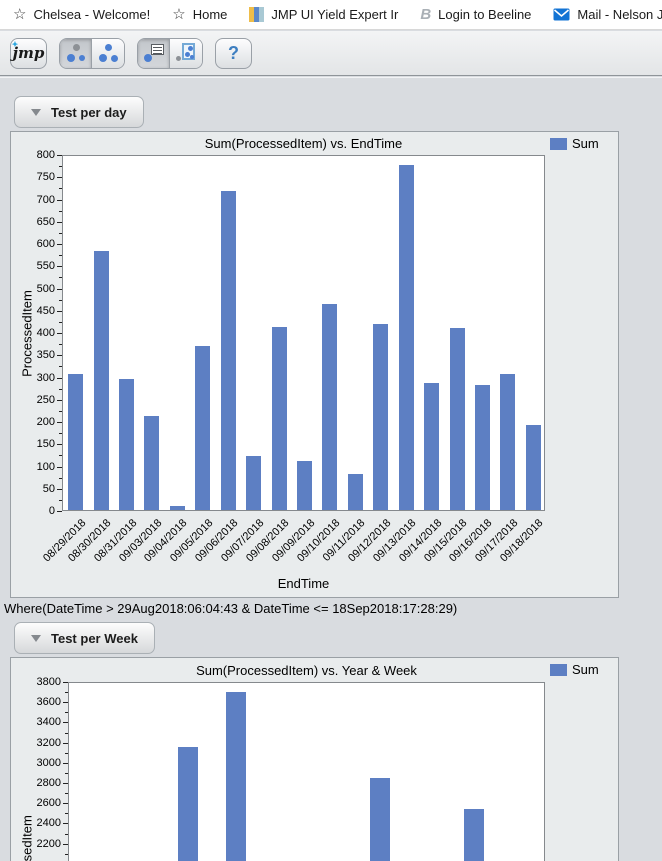 Image resolution: width=662 pixels, height=861 pixels. Describe the element at coordinates (51, 511) in the screenshot. I see `y-tick-label: 0` at that location.